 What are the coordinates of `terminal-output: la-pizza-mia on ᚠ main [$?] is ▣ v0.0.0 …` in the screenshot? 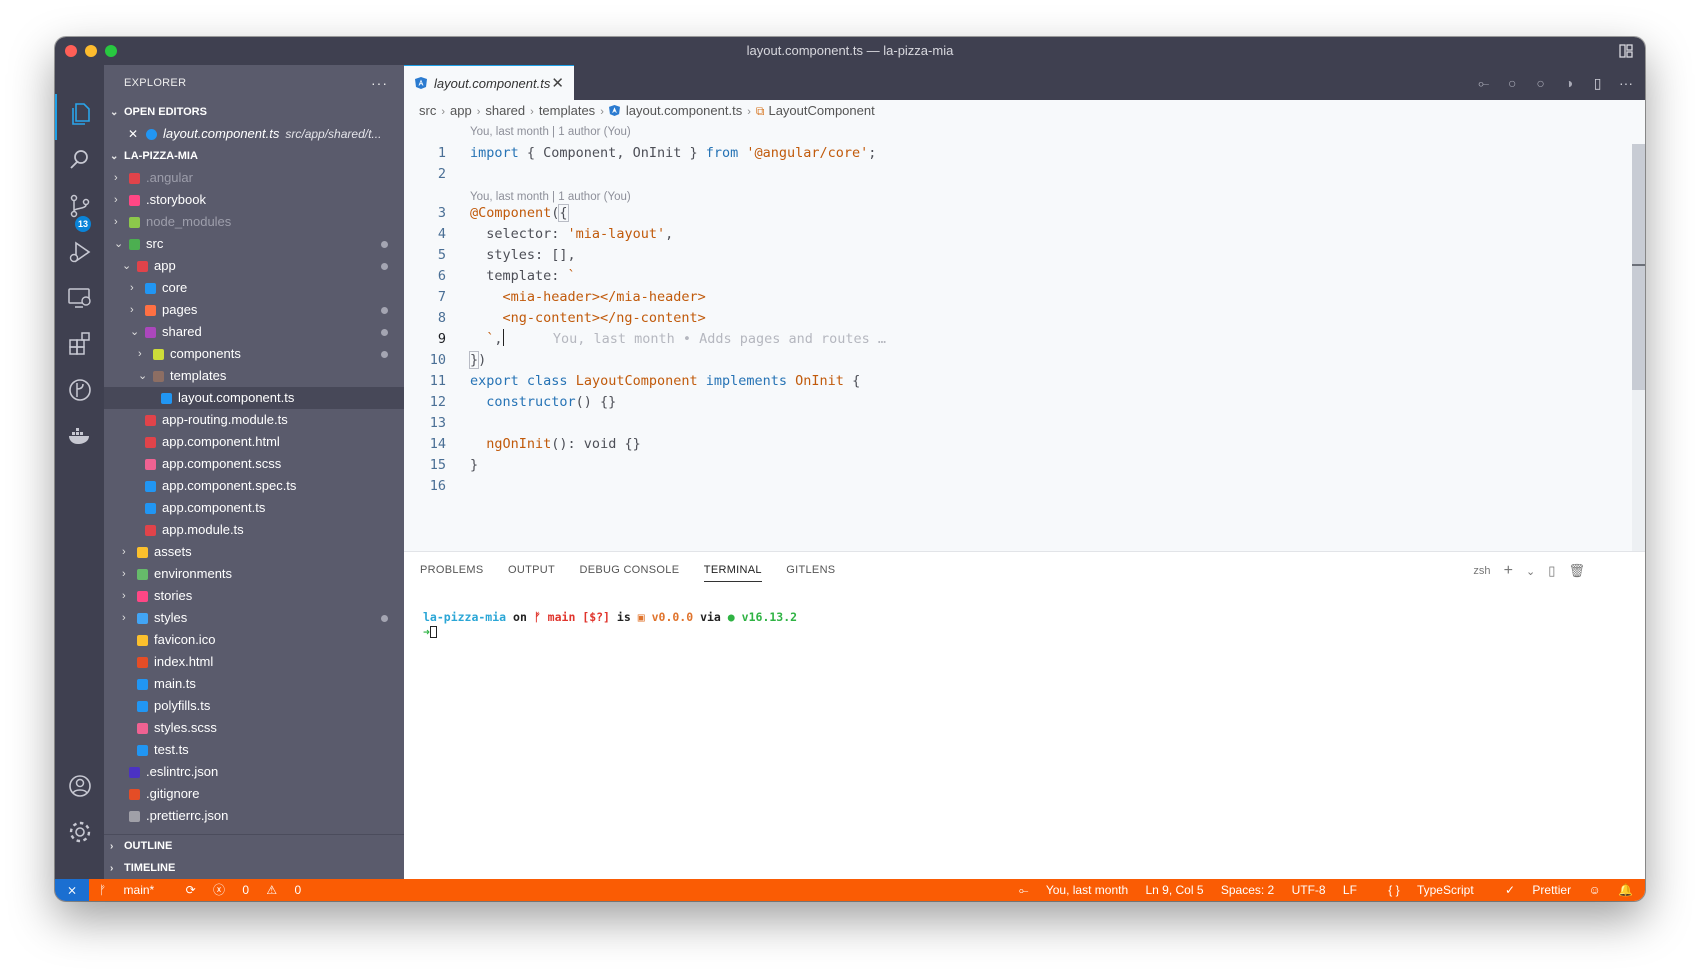 It's located at (610, 625).